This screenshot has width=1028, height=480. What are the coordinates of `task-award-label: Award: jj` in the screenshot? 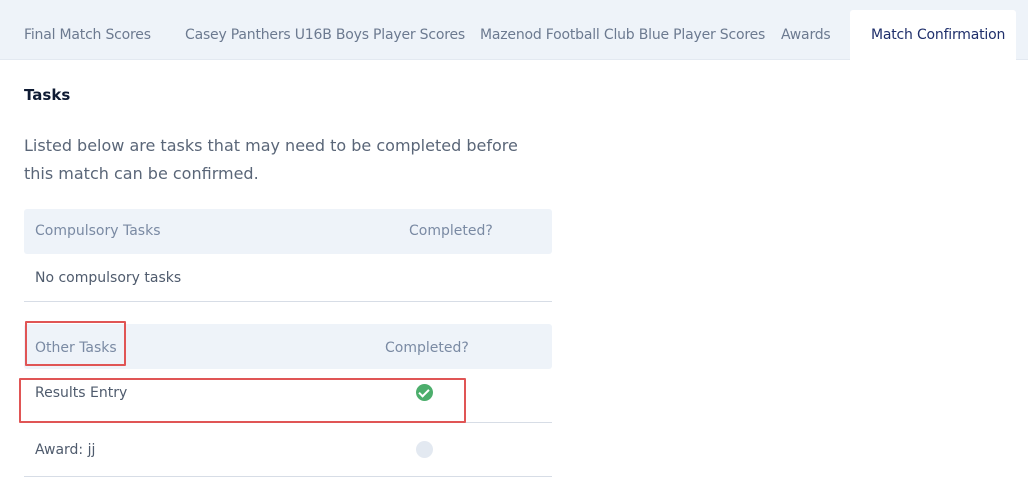 It's located at (65, 450).